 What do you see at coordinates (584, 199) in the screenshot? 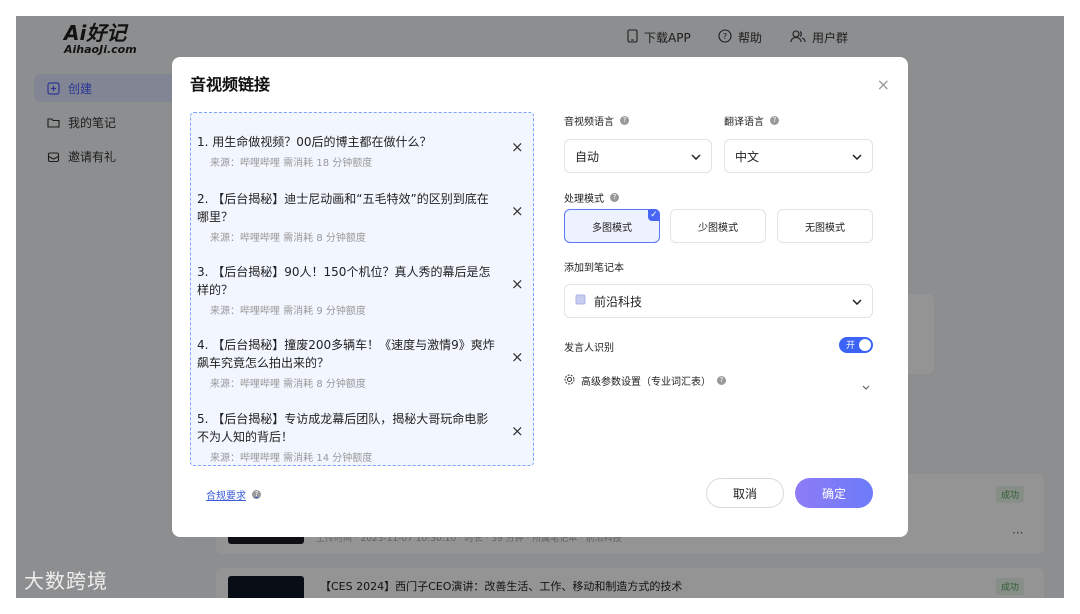
I see `mode-label-text: 处理模式` at bounding box center [584, 199].